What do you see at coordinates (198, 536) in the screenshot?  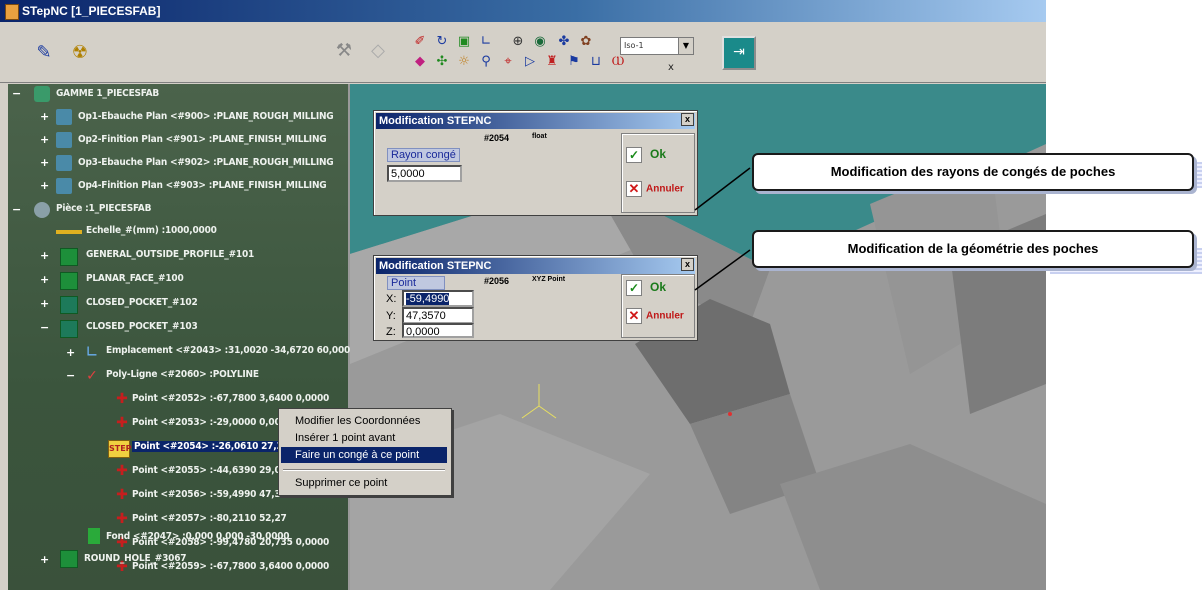 I see `tree-item-fond: Fond <#2047> :0,000 0,000 -30,0000` at bounding box center [198, 536].